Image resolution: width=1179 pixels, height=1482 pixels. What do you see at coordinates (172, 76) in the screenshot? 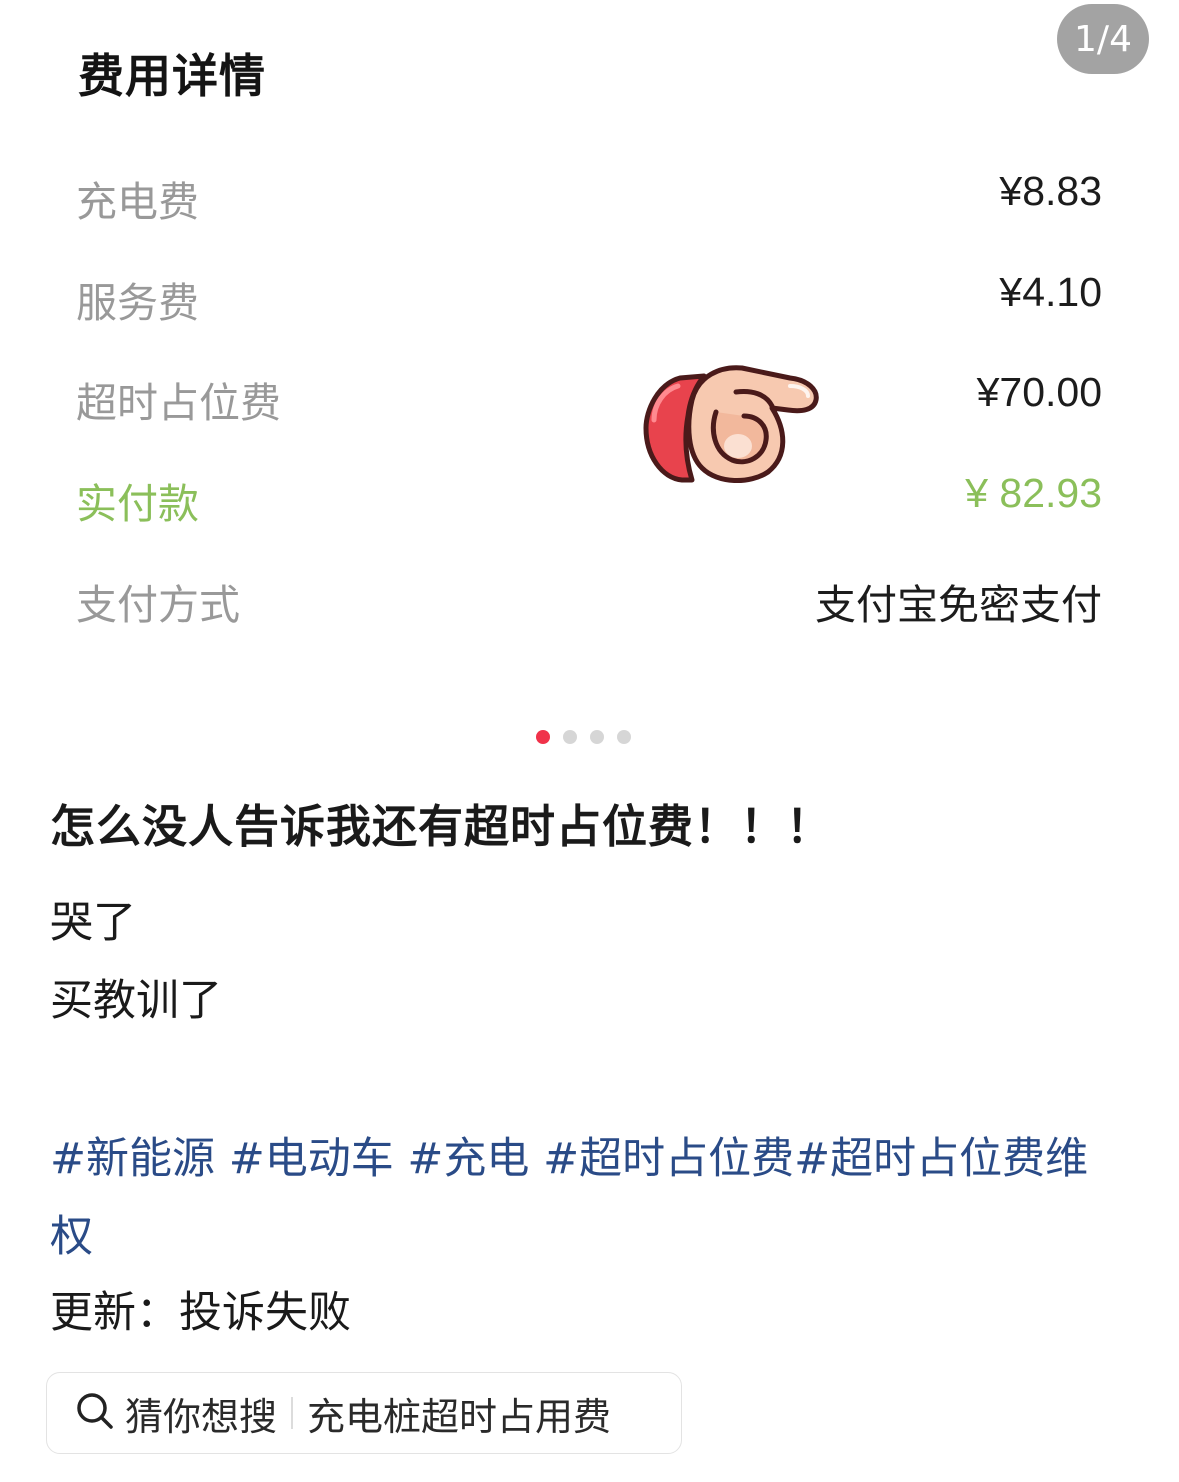
I see `page-title: 费用详情` at bounding box center [172, 76].